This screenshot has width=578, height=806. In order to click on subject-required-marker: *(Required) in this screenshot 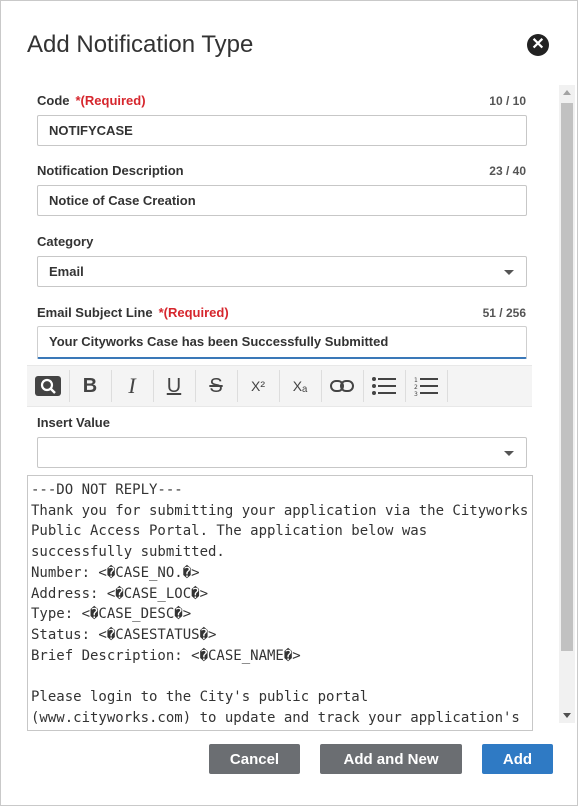, I will do `click(193, 312)`.